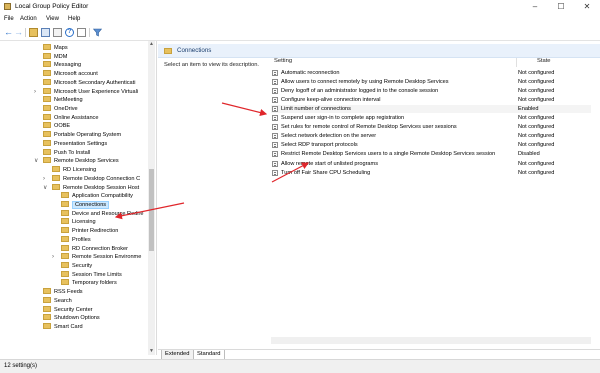 This screenshot has height=373, width=600. What do you see at coordinates (535, 7) in the screenshot?
I see `minimize-button: –` at bounding box center [535, 7].